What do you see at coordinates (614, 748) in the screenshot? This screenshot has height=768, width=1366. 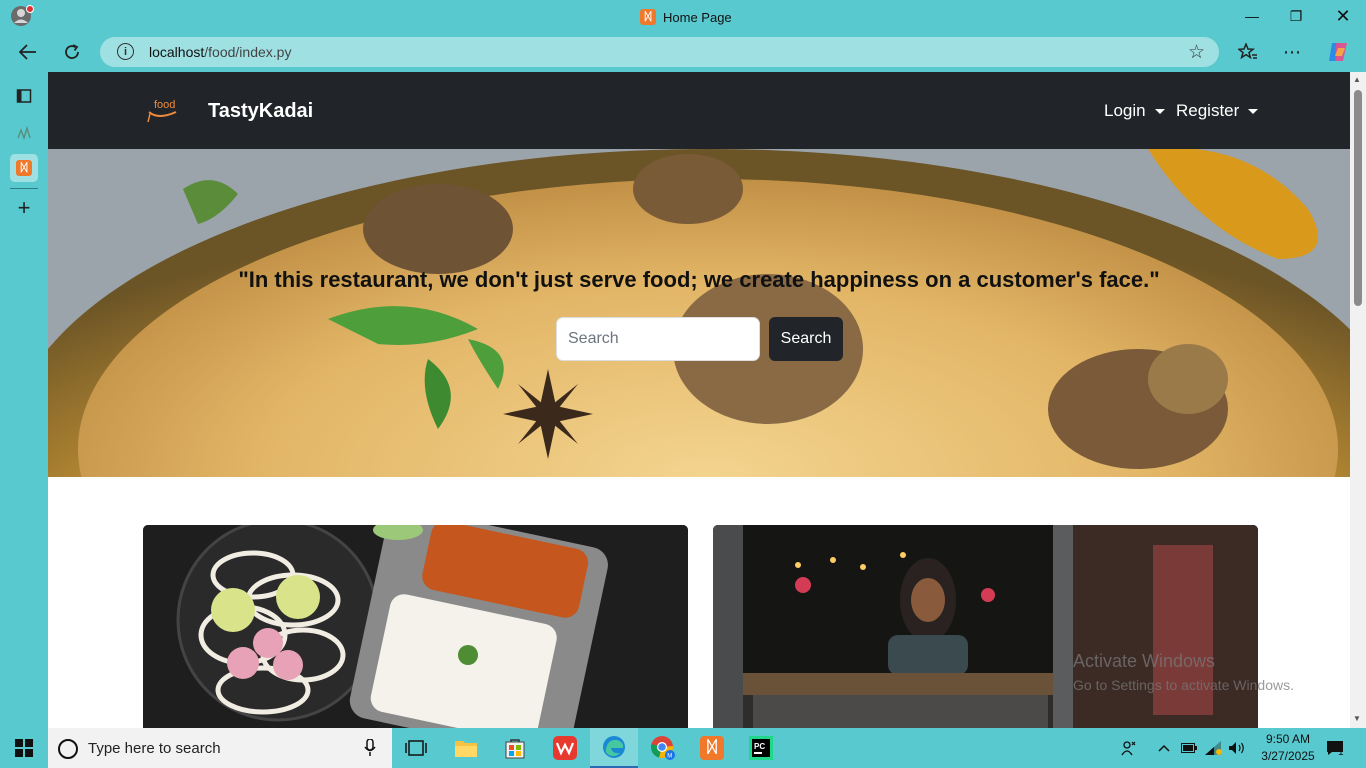 I see `edge-icon` at bounding box center [614, 748].